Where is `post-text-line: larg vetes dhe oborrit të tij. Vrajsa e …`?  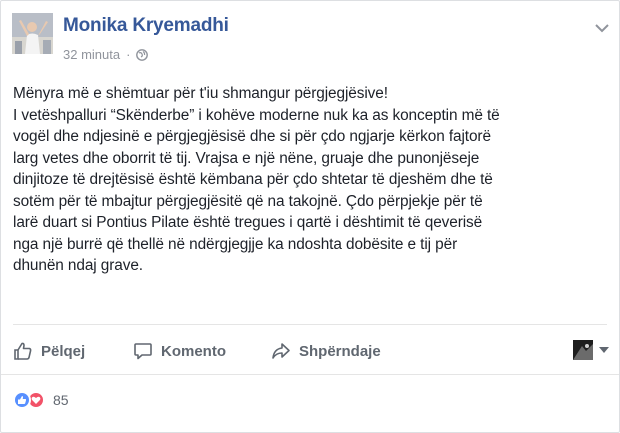 post-text-line: larg vetes dhe oborrit të tij. Vrajsa e … is located at coordinates (246, 158).